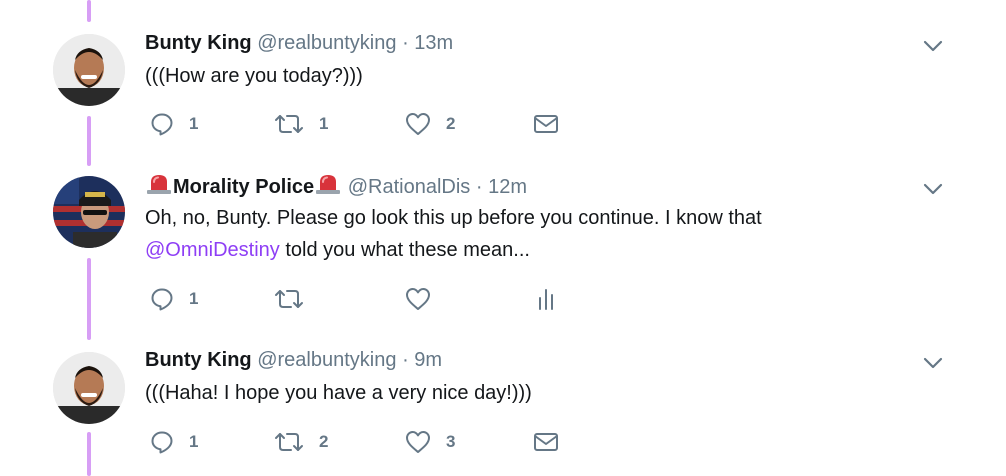 This screenshot has height=476, width=1006. Describe the element at coordinates (198, 360) in the screenshot. I see `display-name: Bunty King` at that location.